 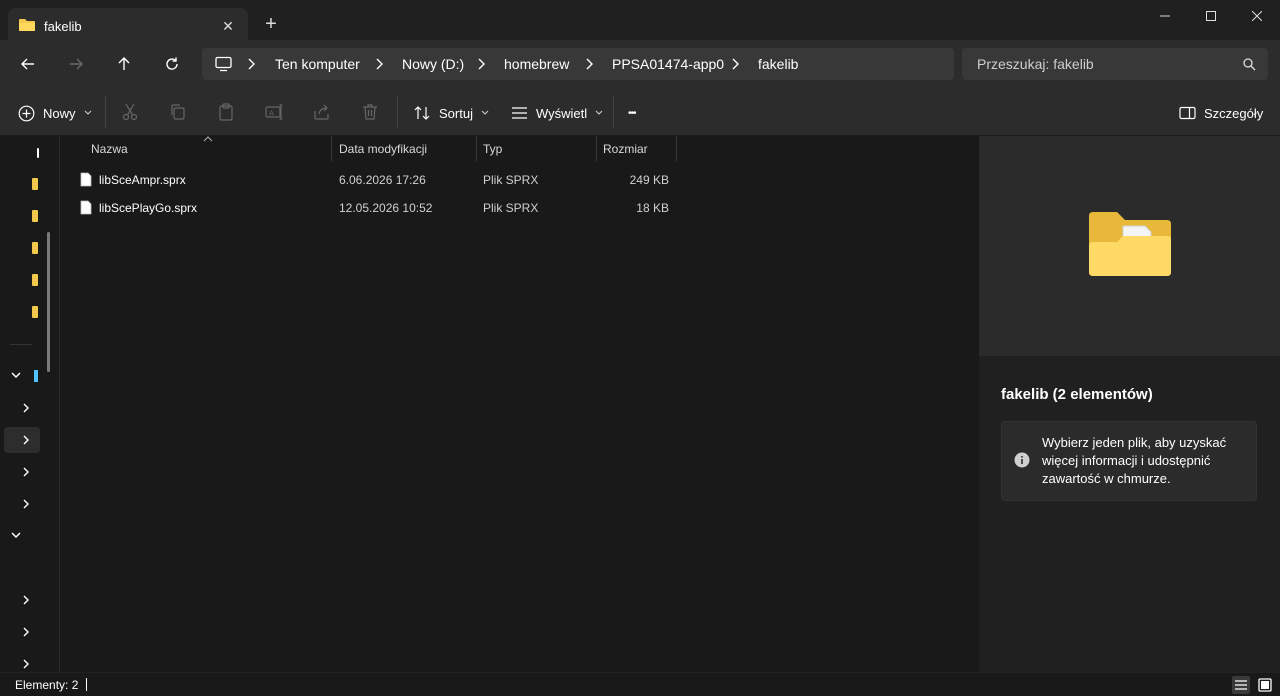 What do you see at coordinates (640, 112) in the screenshot?
I see `command-bar: Nowy A Sortuj Wyświetl ••• Szczegóły` at bounding box center [640, 112].